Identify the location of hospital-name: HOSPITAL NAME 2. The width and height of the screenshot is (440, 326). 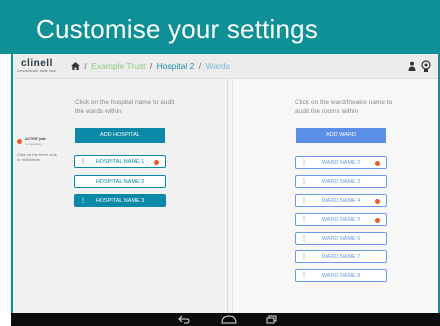
(120, 182).